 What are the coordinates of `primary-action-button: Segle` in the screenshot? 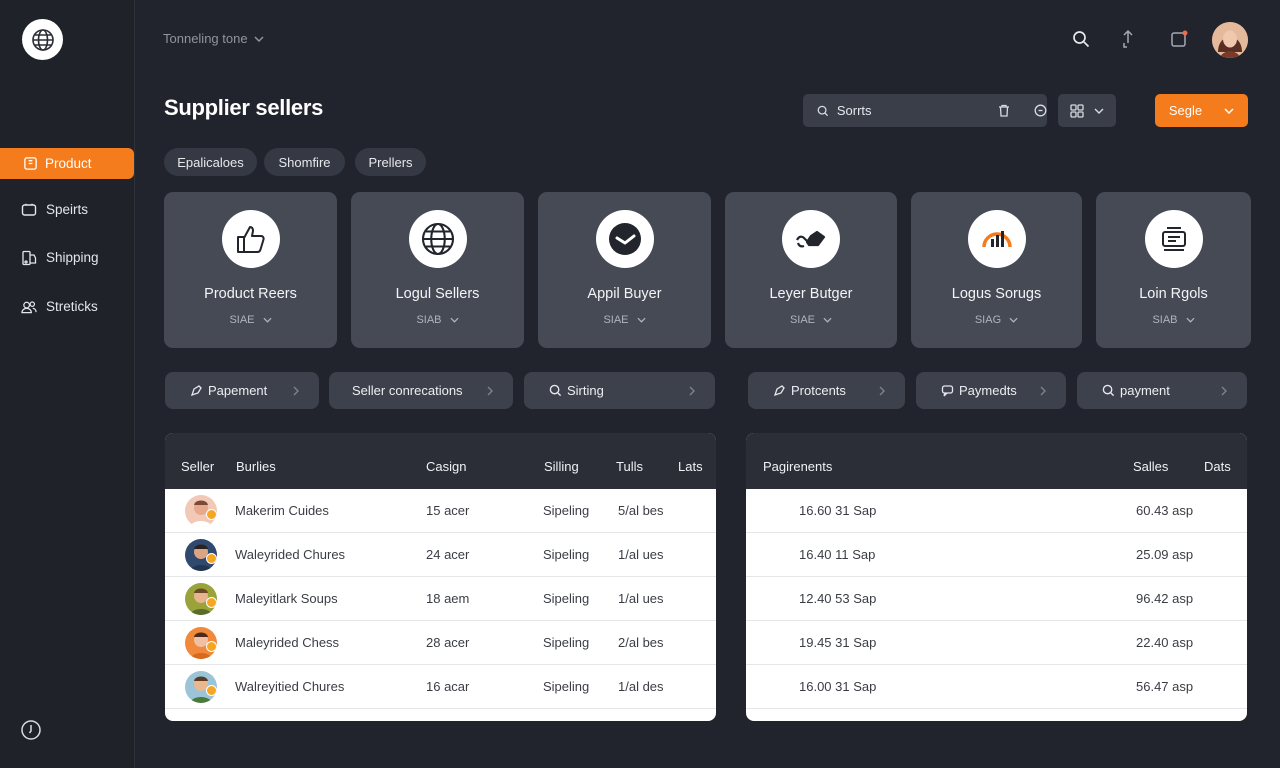 It's located at (1201, 110).